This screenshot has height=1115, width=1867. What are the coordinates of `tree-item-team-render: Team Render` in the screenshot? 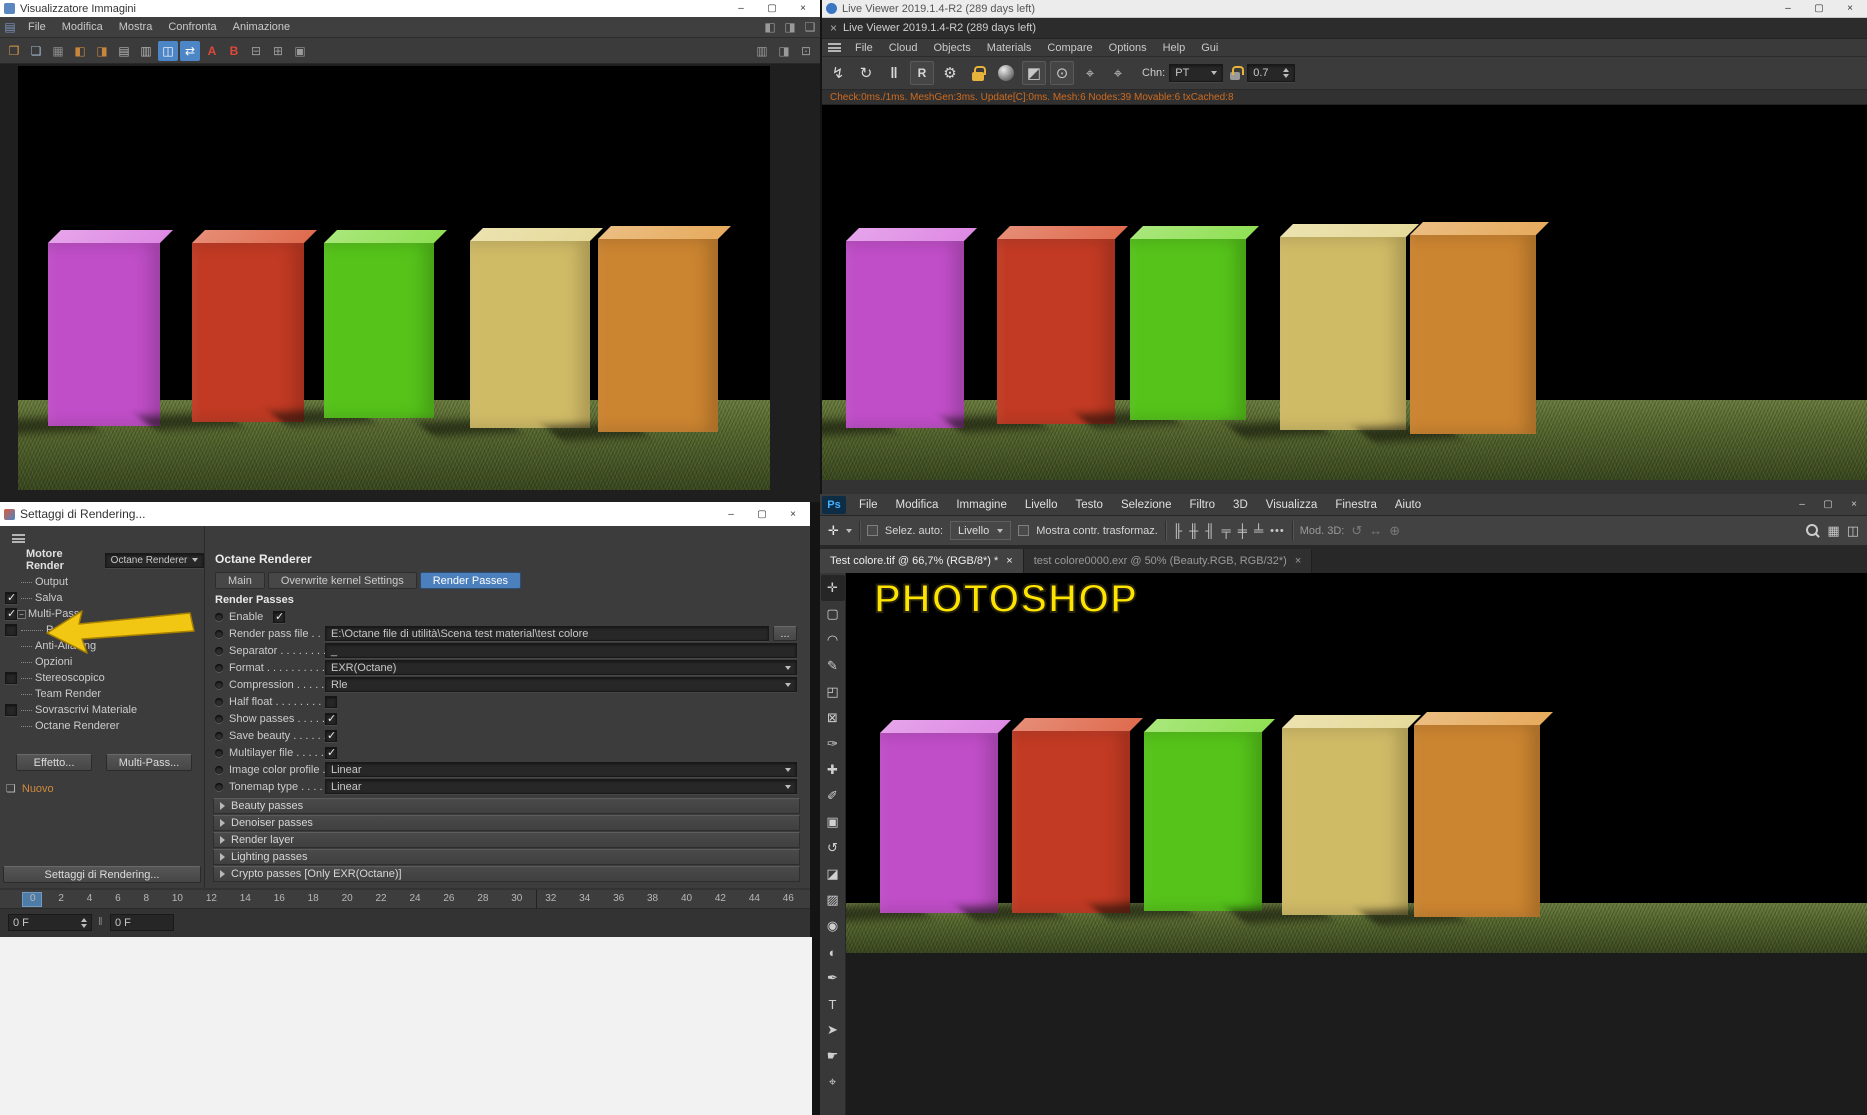 It's located at (100, 694).